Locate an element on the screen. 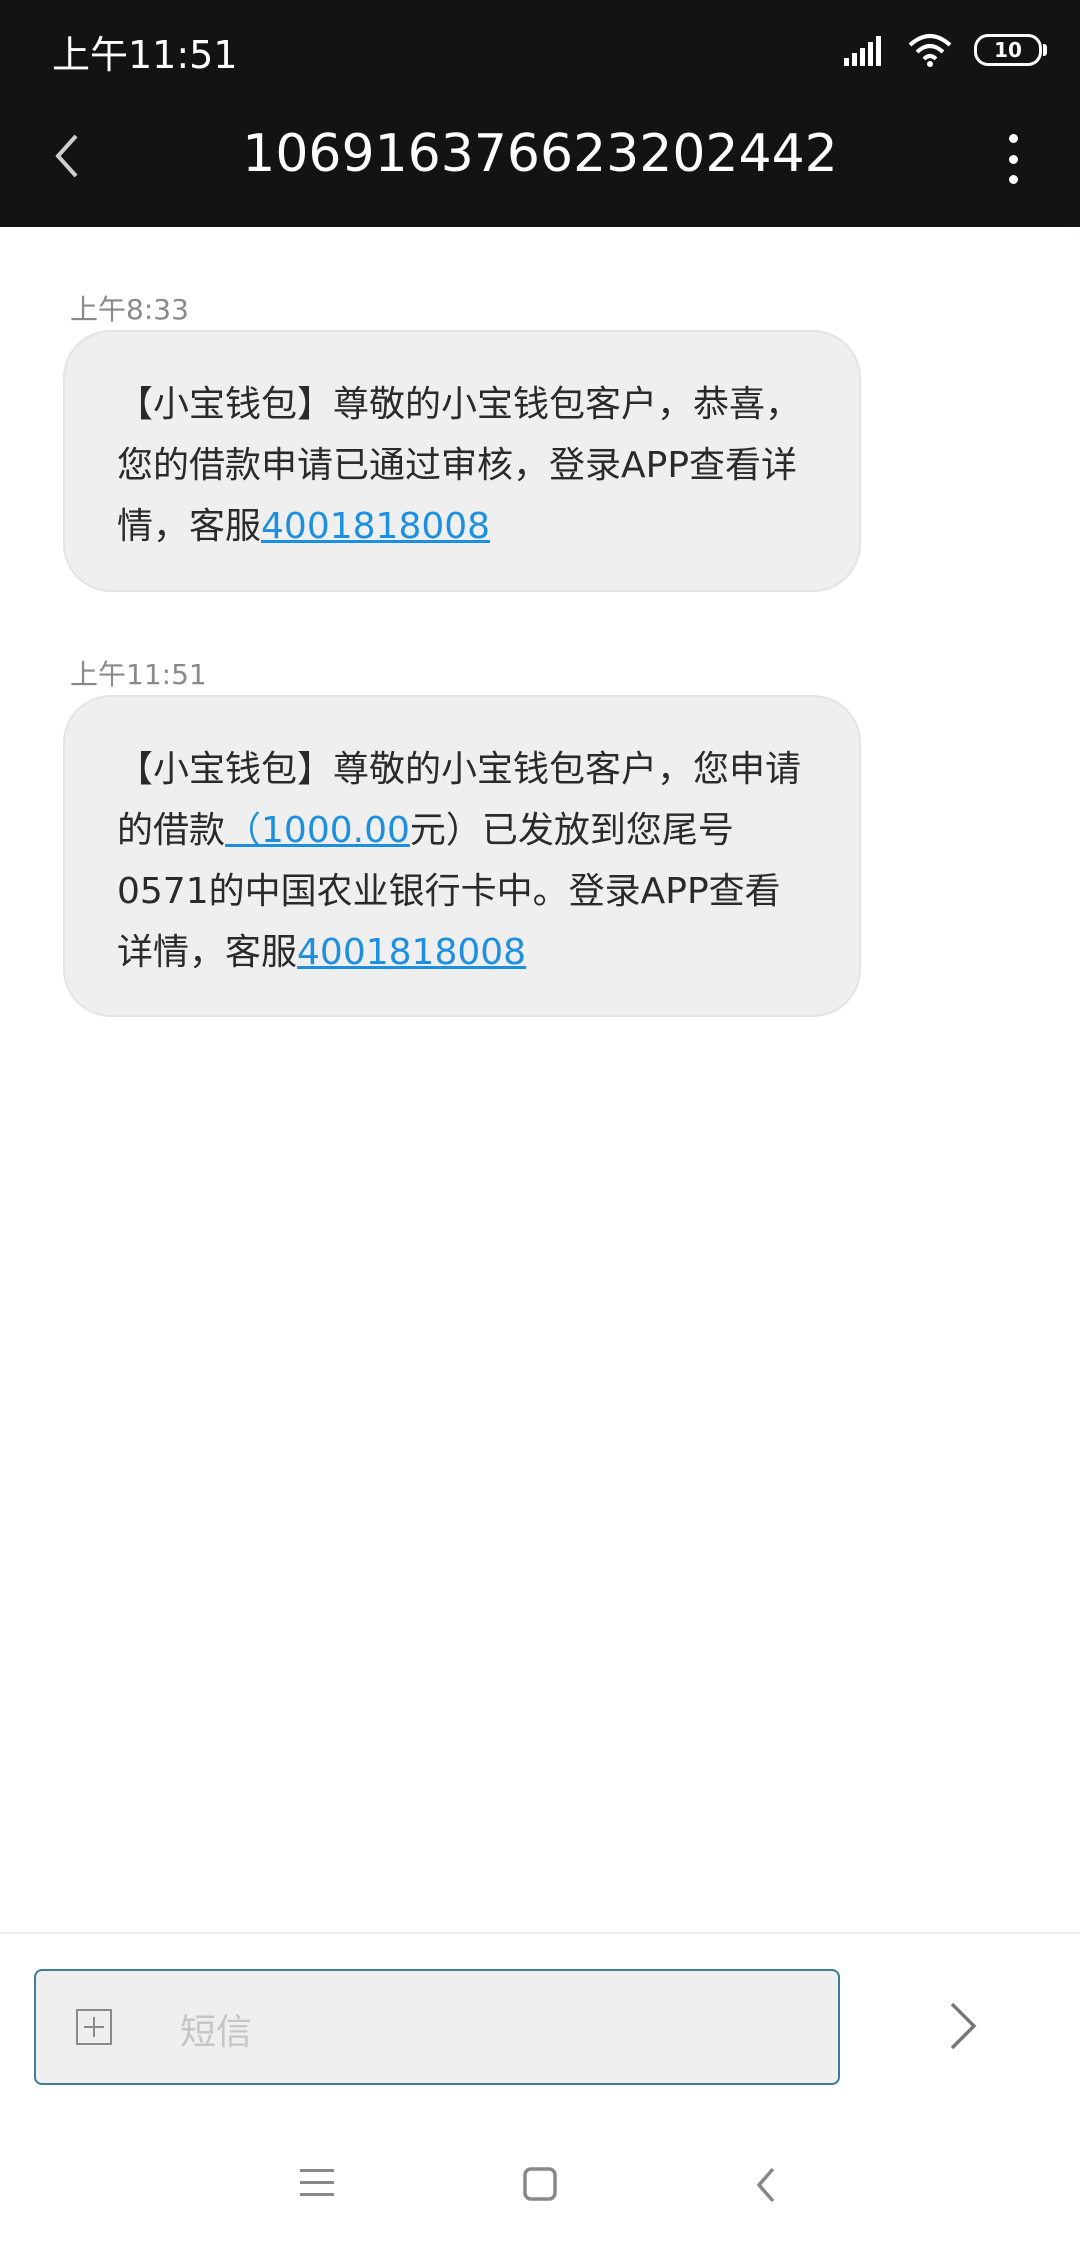  message-timestamp: 上午8:33 is located at coordinates (129, 309).